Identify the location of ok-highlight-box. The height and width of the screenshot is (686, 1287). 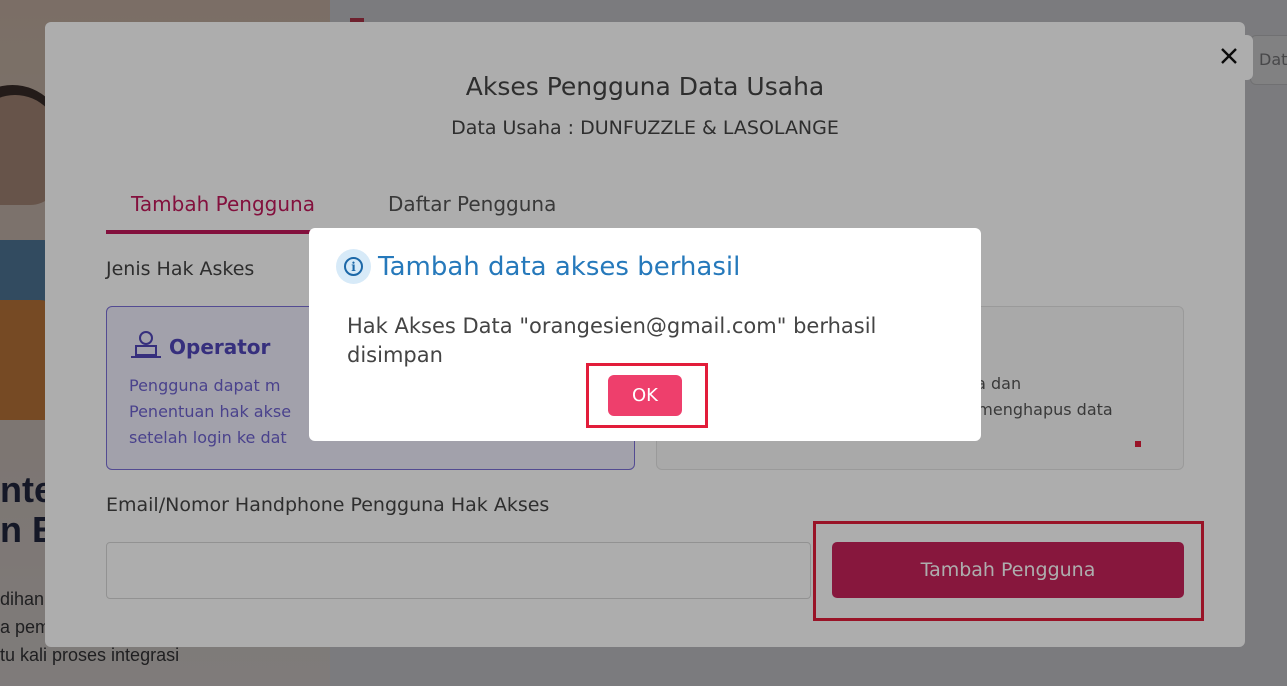
(647, 395).